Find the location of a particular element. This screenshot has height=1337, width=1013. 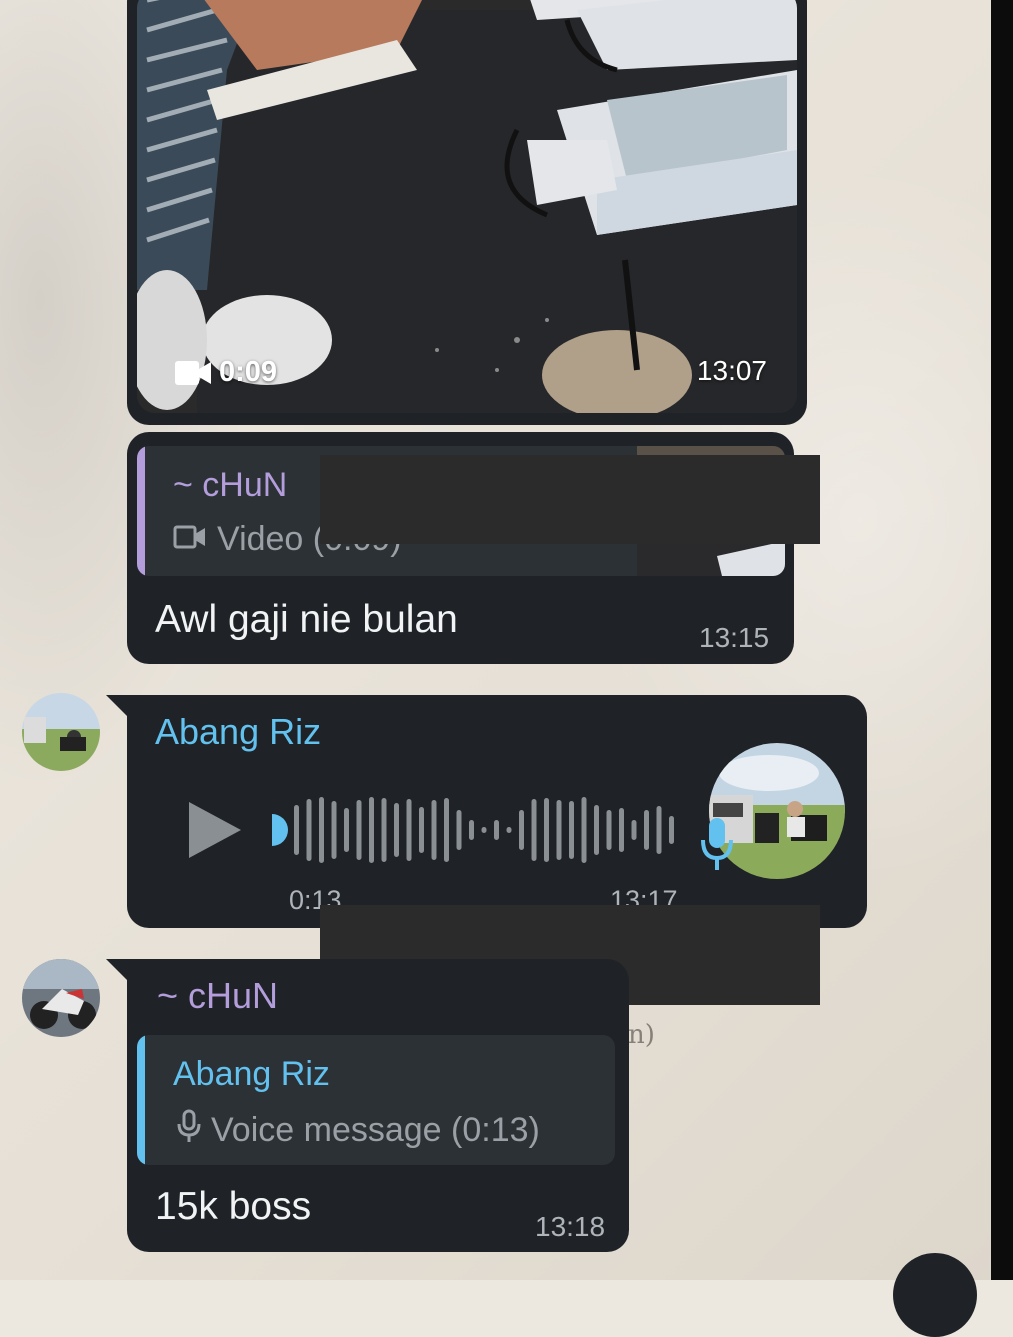

voice-waveform is located at coordinates (469, 832).